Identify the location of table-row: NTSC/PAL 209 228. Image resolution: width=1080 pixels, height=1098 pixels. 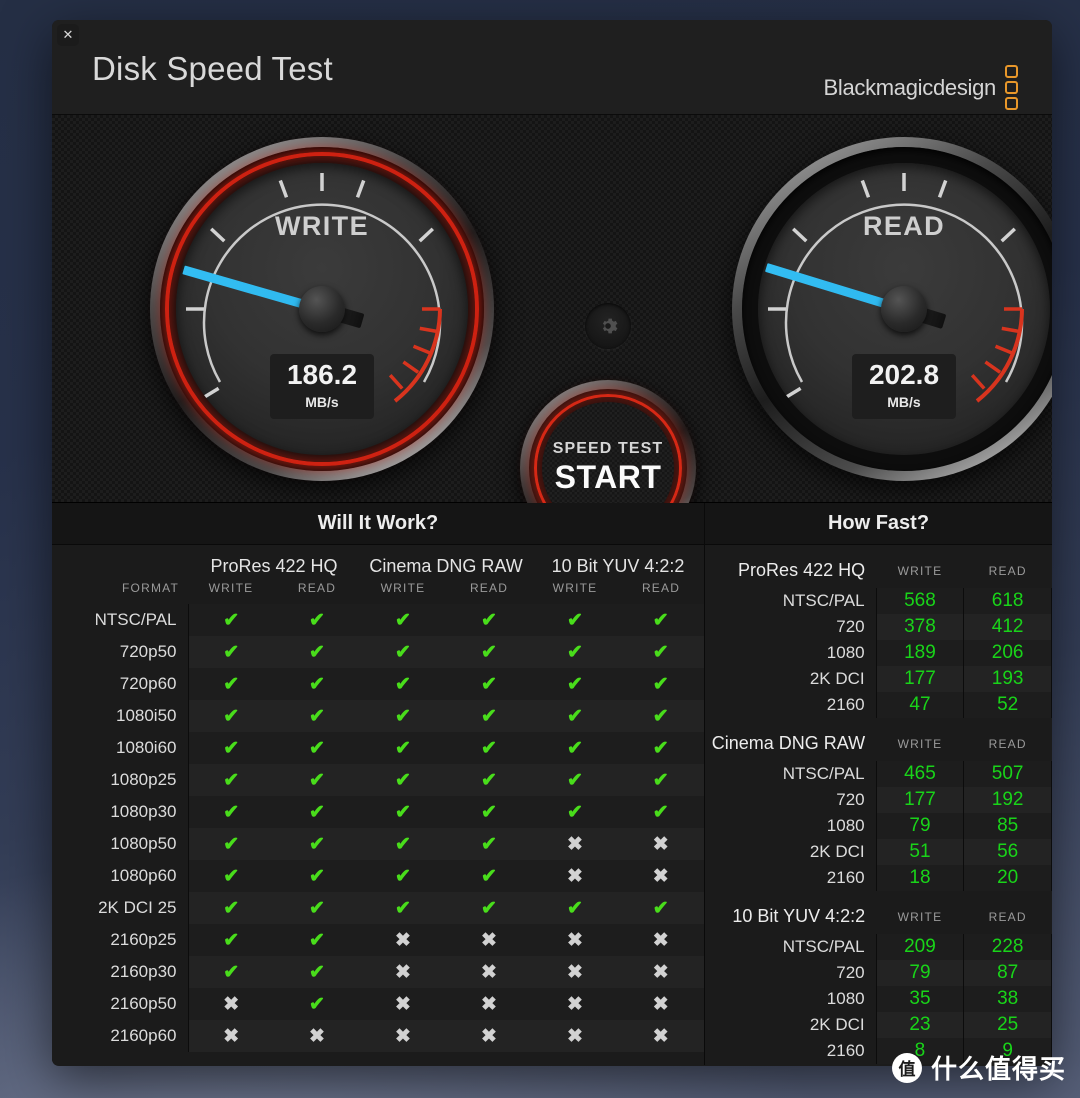
(878, 947).